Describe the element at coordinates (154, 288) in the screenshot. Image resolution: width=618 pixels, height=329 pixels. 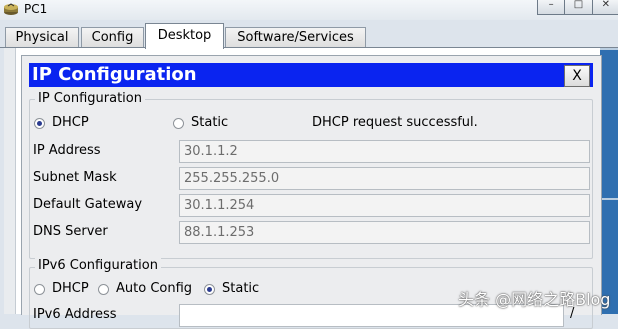
I see `ipv6-autoconfig-label: Auto Config` at that location.